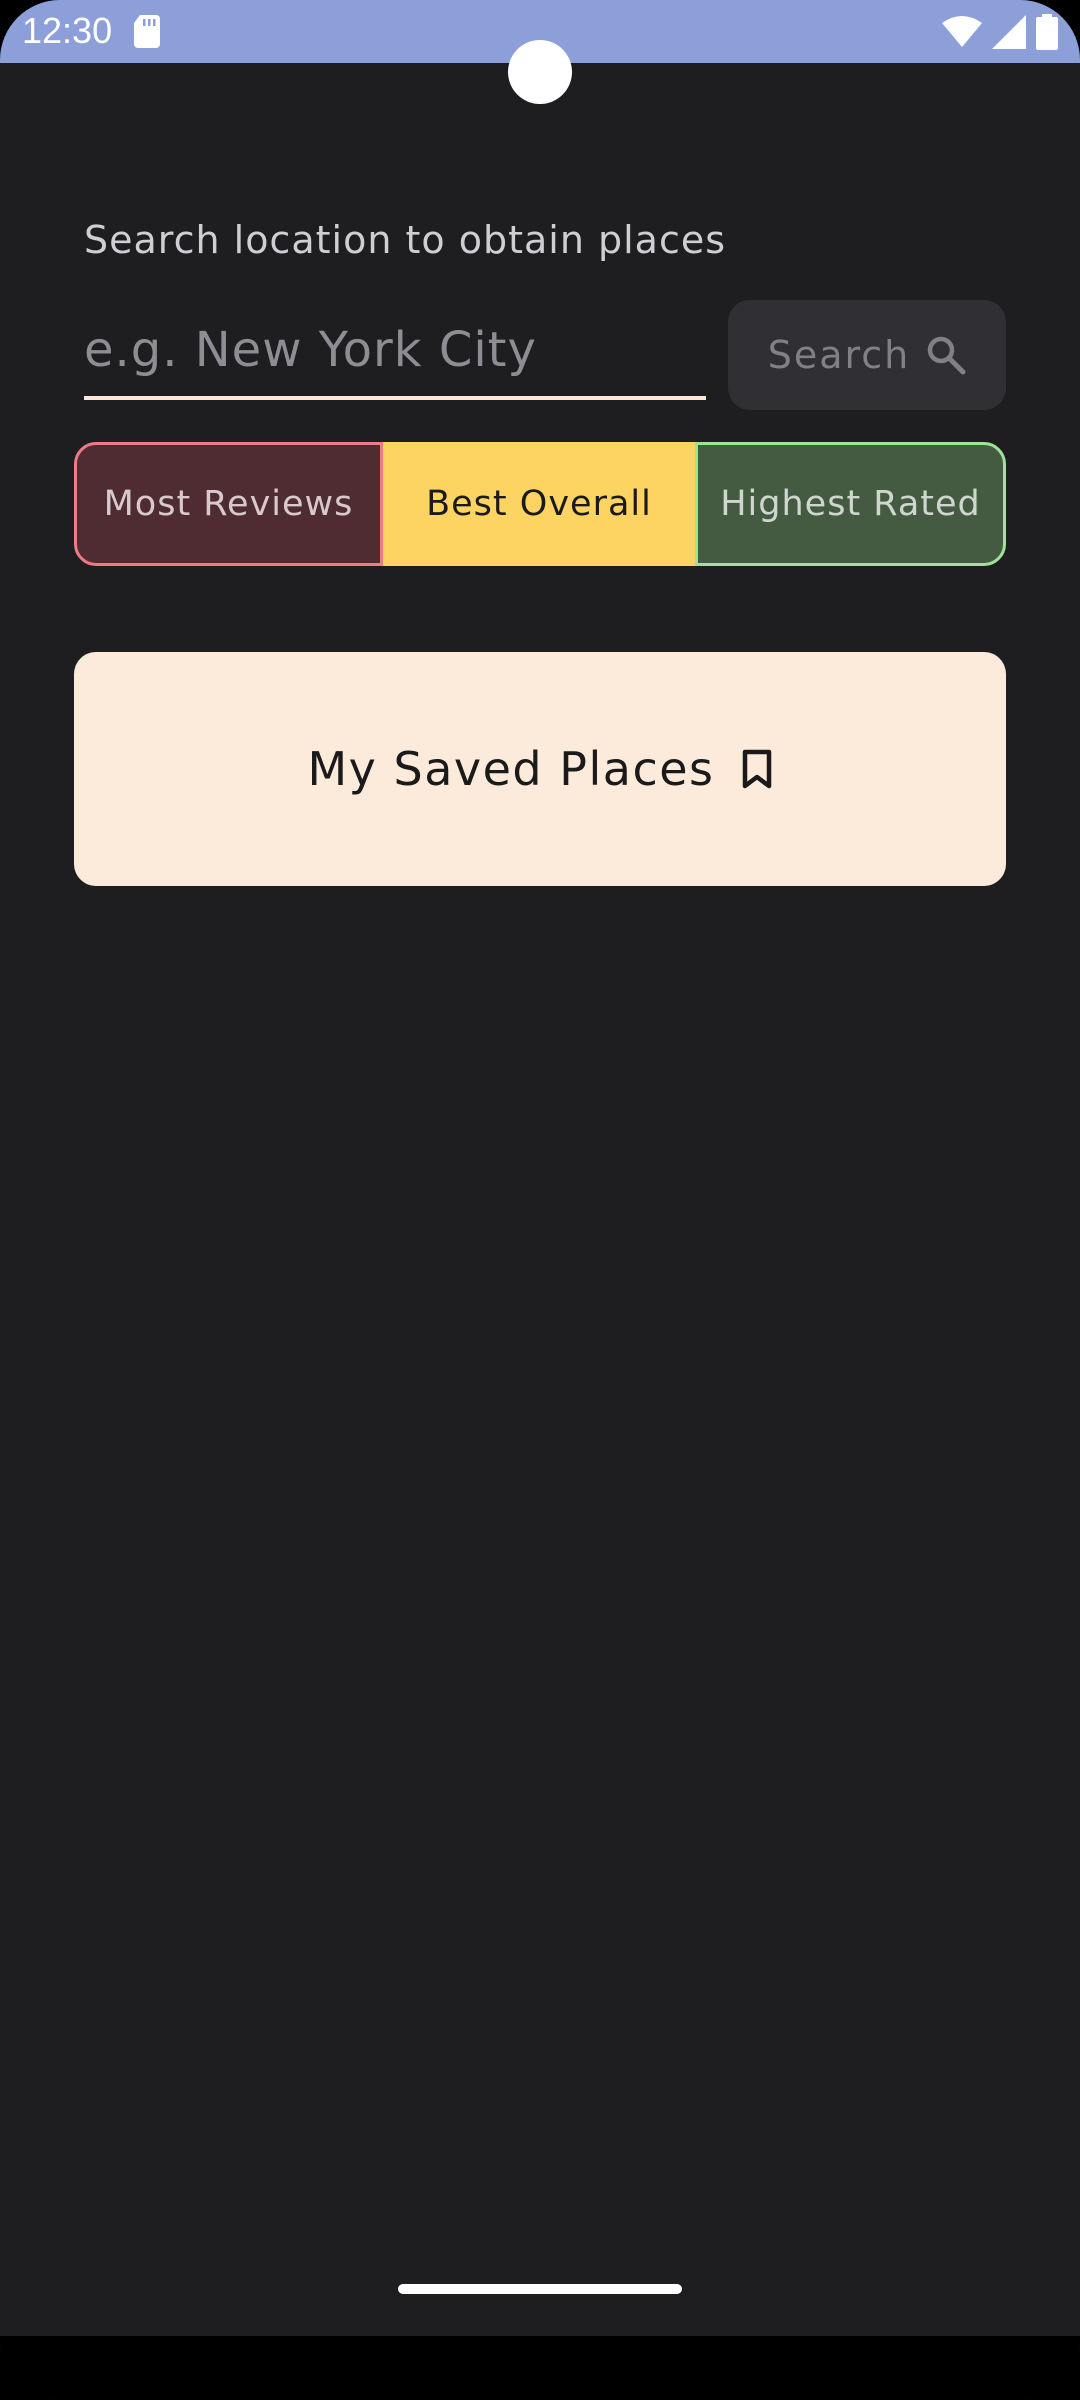 This screenshot has width=1080, height=2400. I want to click on filter-highest-rated: Highest Rated, so click(850, 504).